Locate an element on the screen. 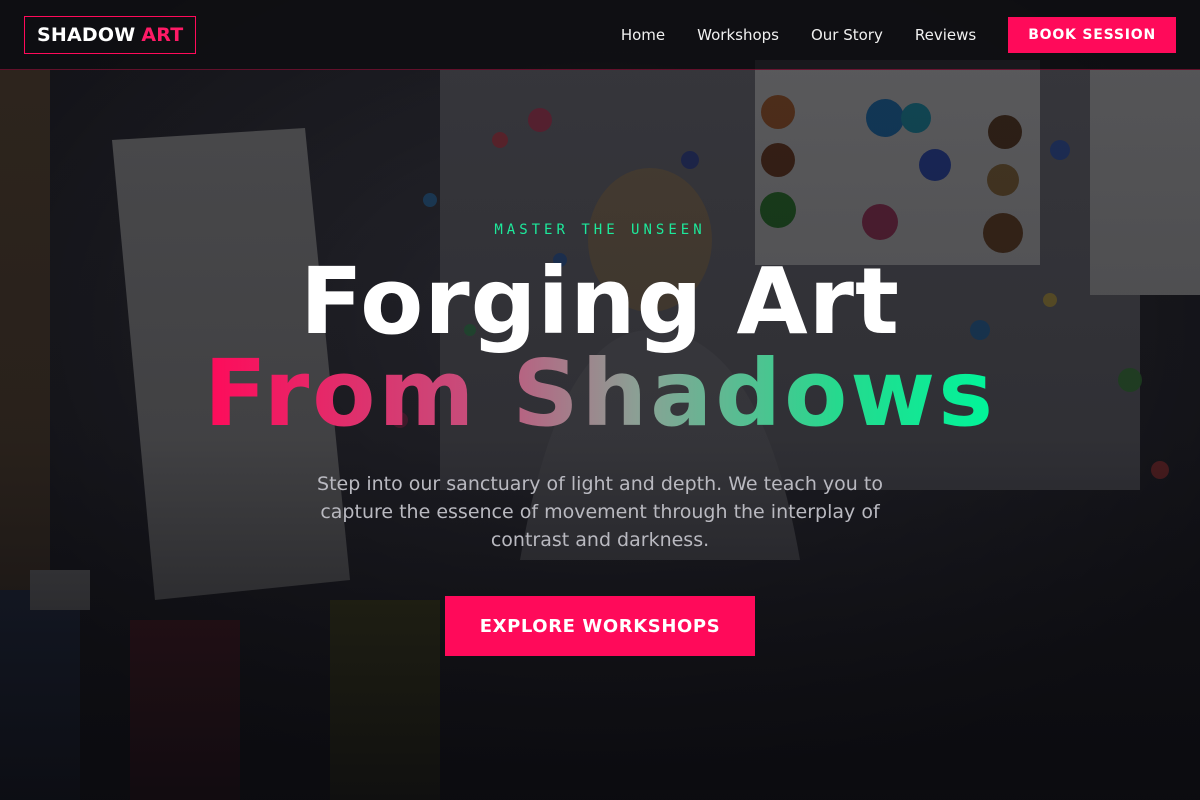 This screenshot has width=1200, height=800. nav-links: Home Workshops Our Story Reviews is located at coordinates (798, 35).